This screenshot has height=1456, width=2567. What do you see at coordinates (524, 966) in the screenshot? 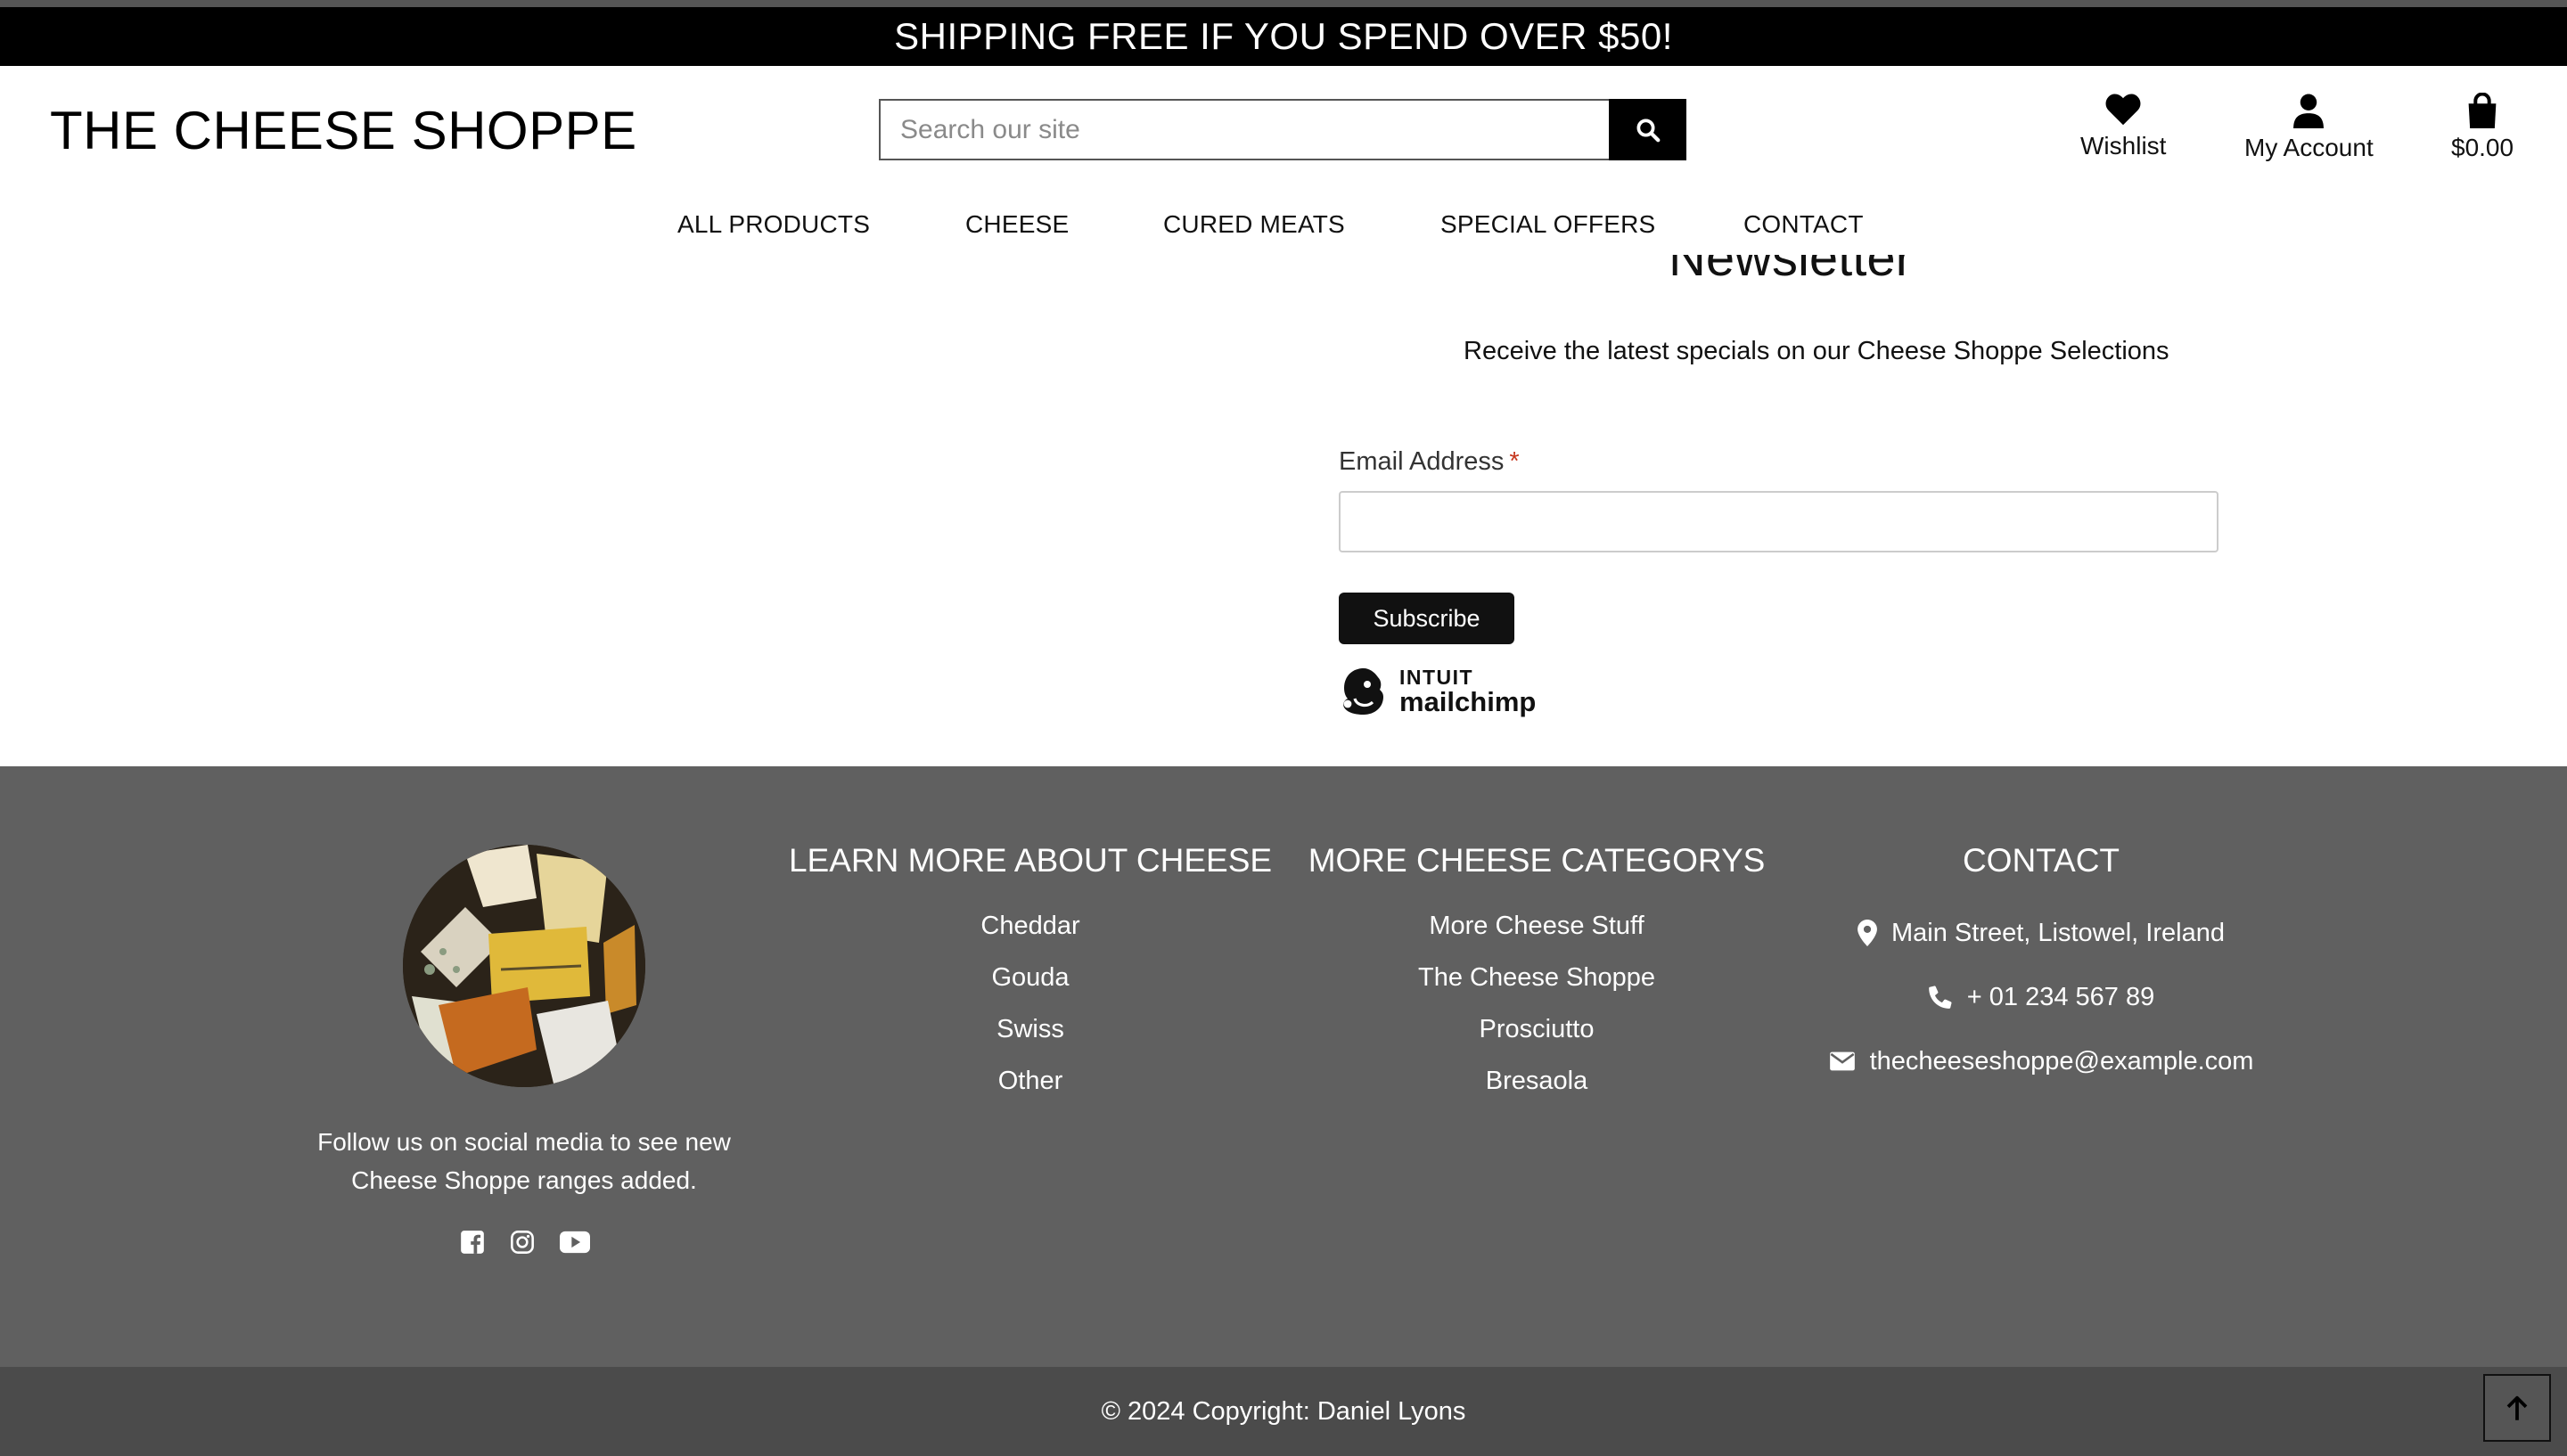
I see `cheese-board-image` at bounding box center [524, 966].